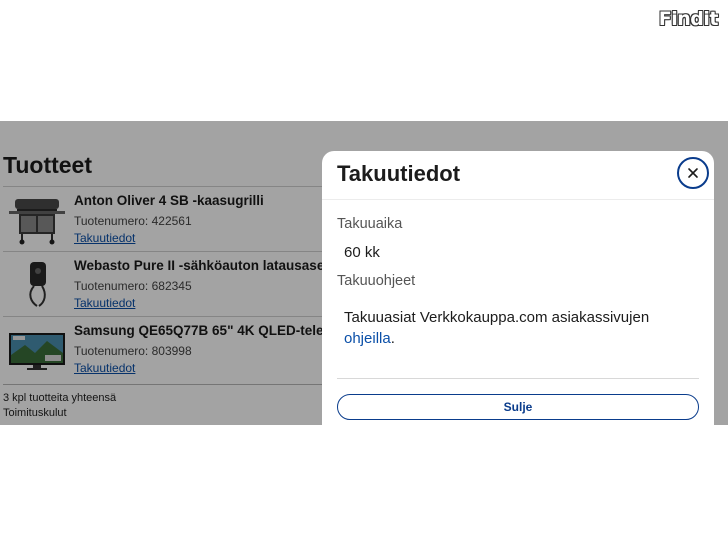  What do you see at coordinates (518, 378) in the screenshot?
I see `modal-footer-divider` at bounding box center [518, 378].